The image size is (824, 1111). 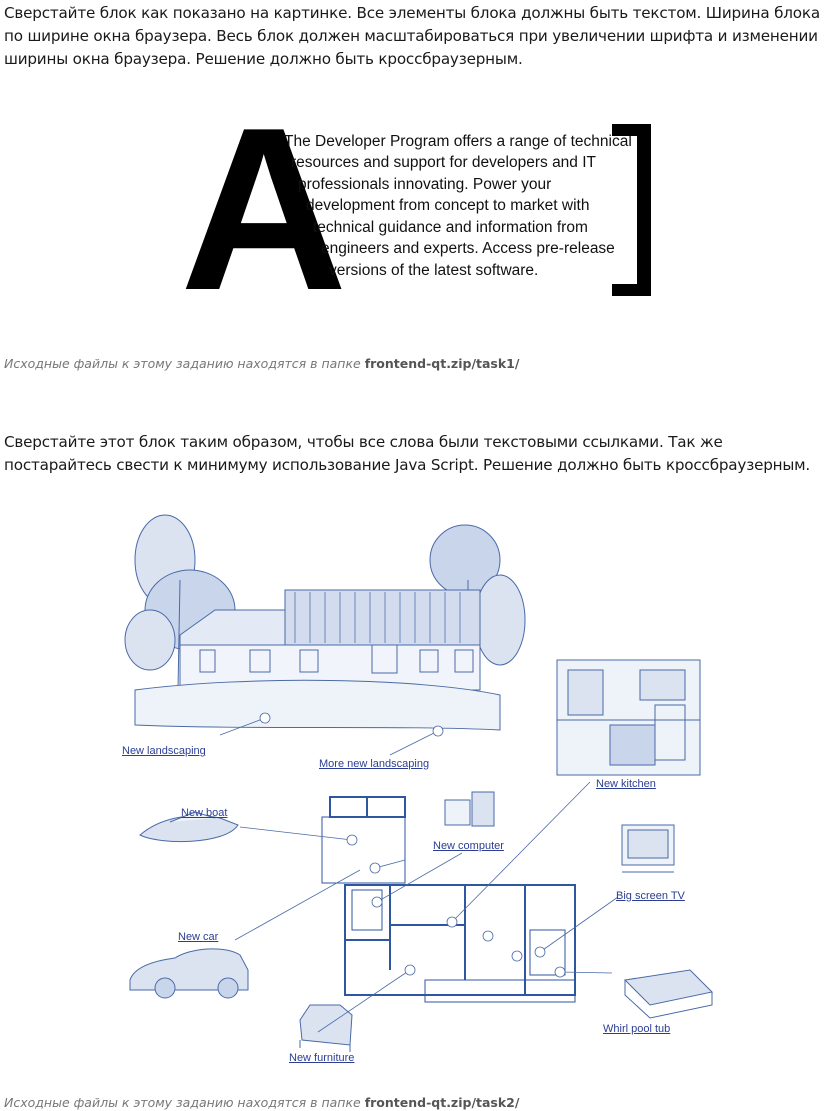 I want to click on link-more-new-landscaping: More new landscaping, so click(x=374, y=764).